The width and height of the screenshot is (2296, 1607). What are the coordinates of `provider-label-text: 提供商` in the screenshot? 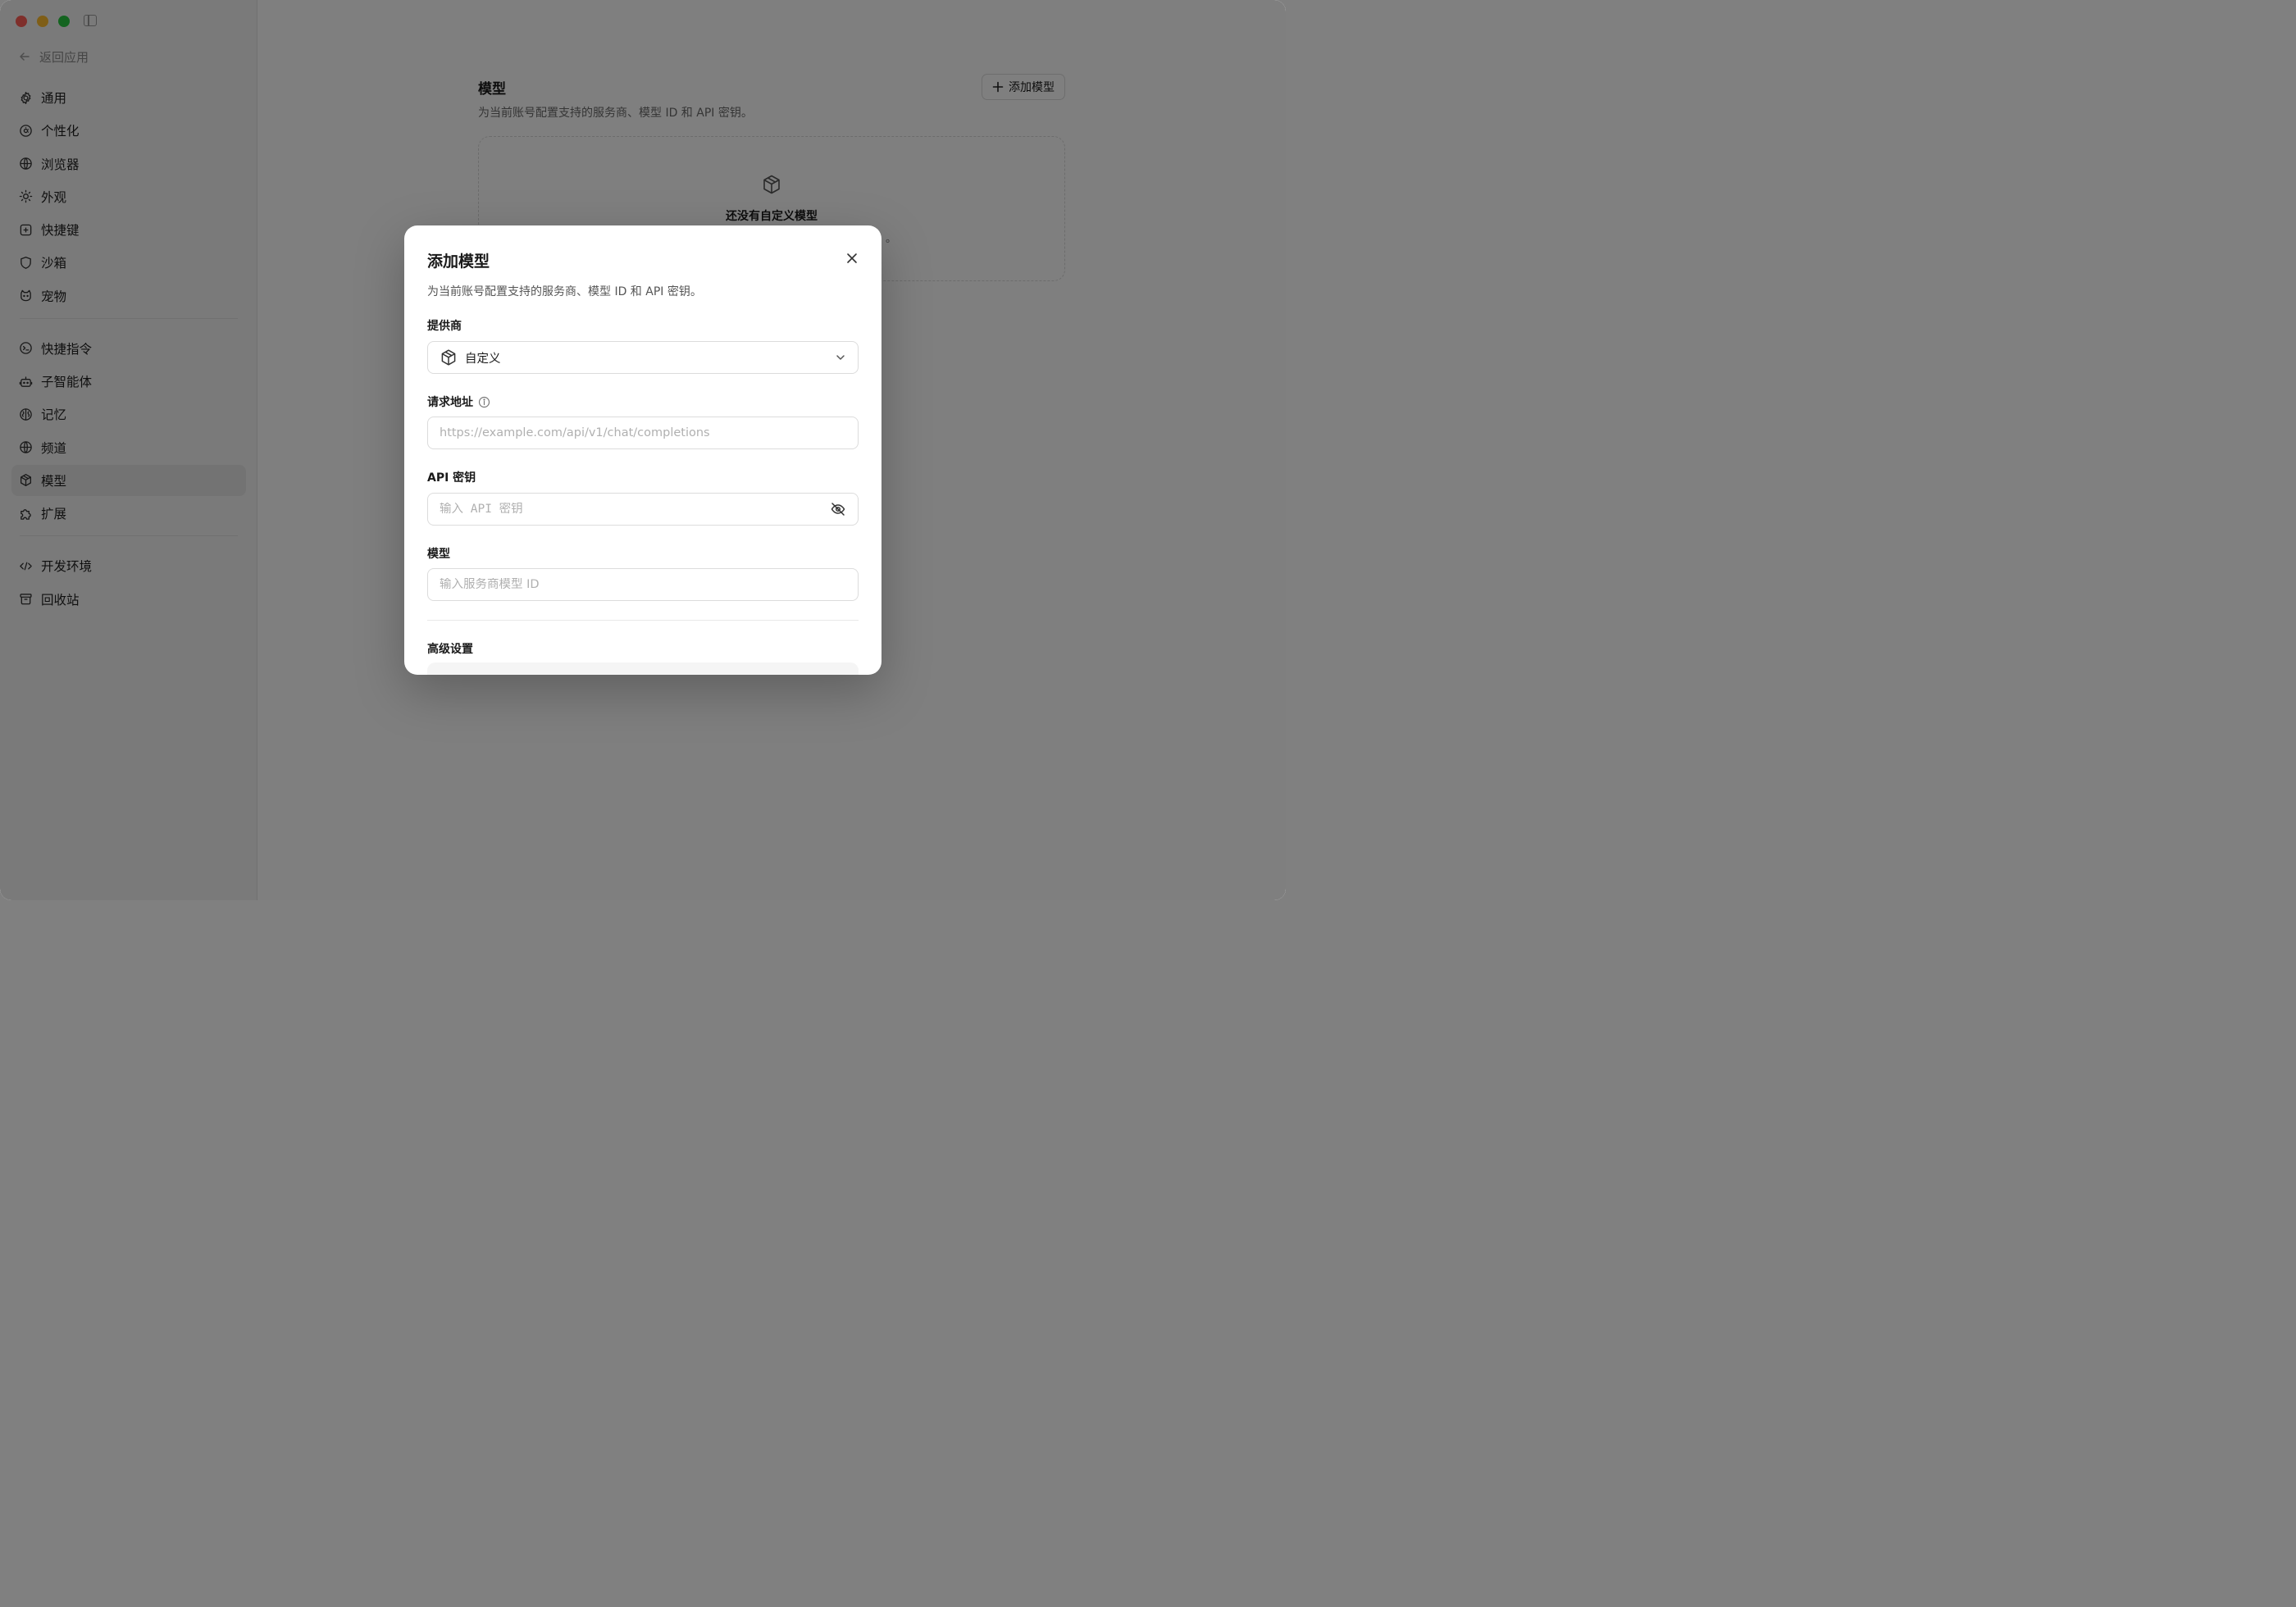 It's located at (444, 326).